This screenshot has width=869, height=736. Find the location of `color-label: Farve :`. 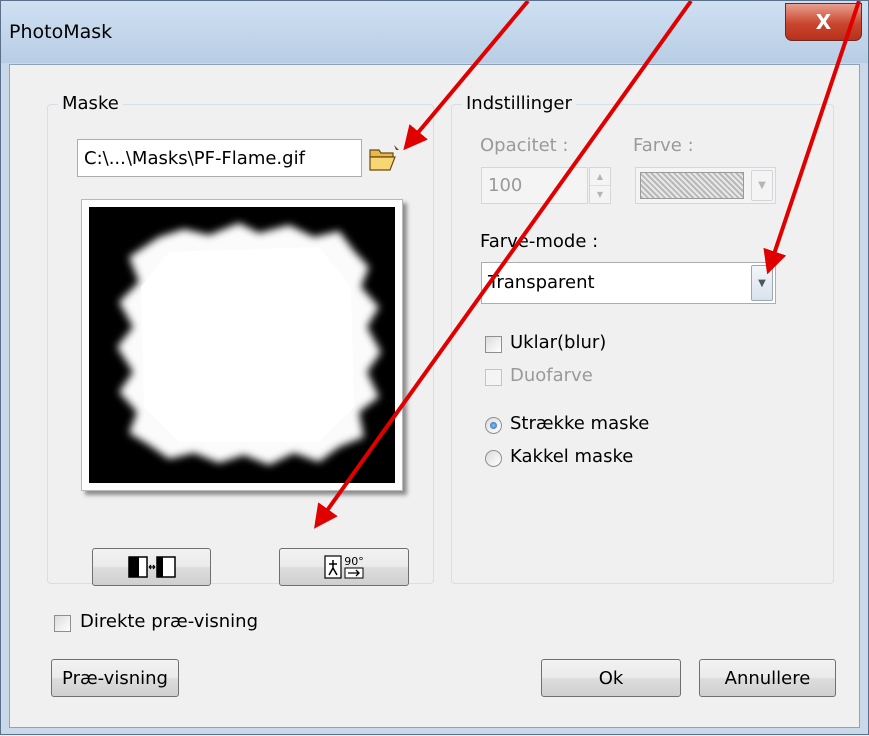

color-label: Farve : is located at coordinates (663, 145).